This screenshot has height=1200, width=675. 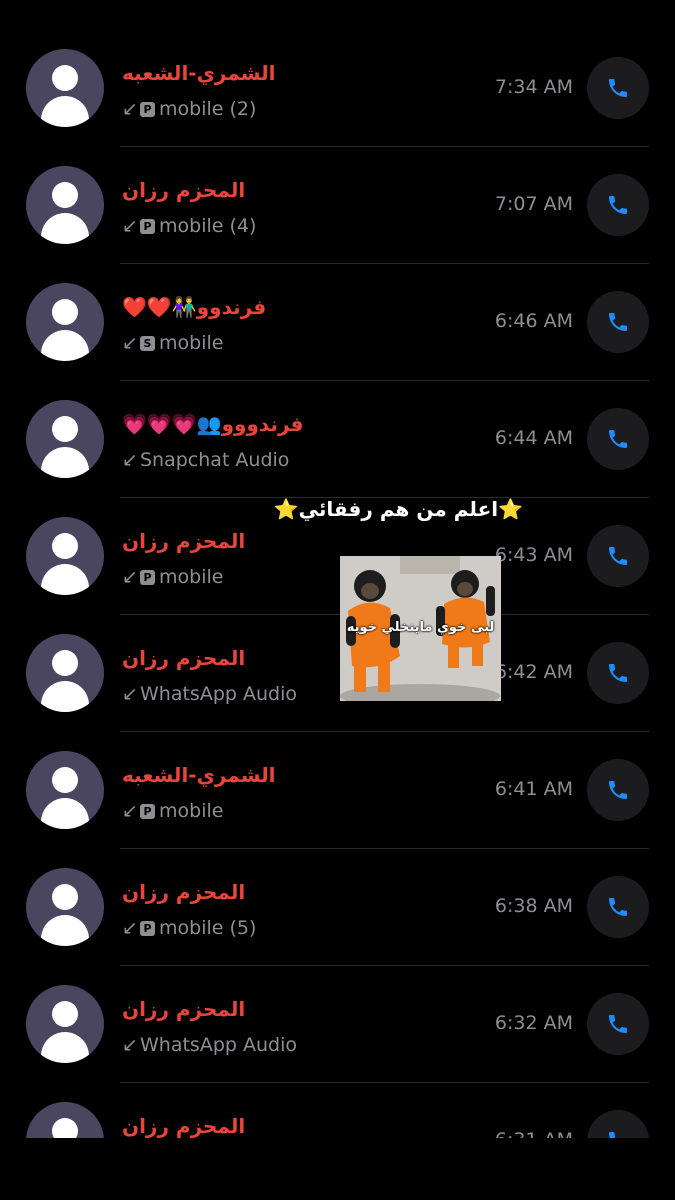 I want to click on story-text-label: اعلم من هم رفقائي, so click(x=398, y=509).